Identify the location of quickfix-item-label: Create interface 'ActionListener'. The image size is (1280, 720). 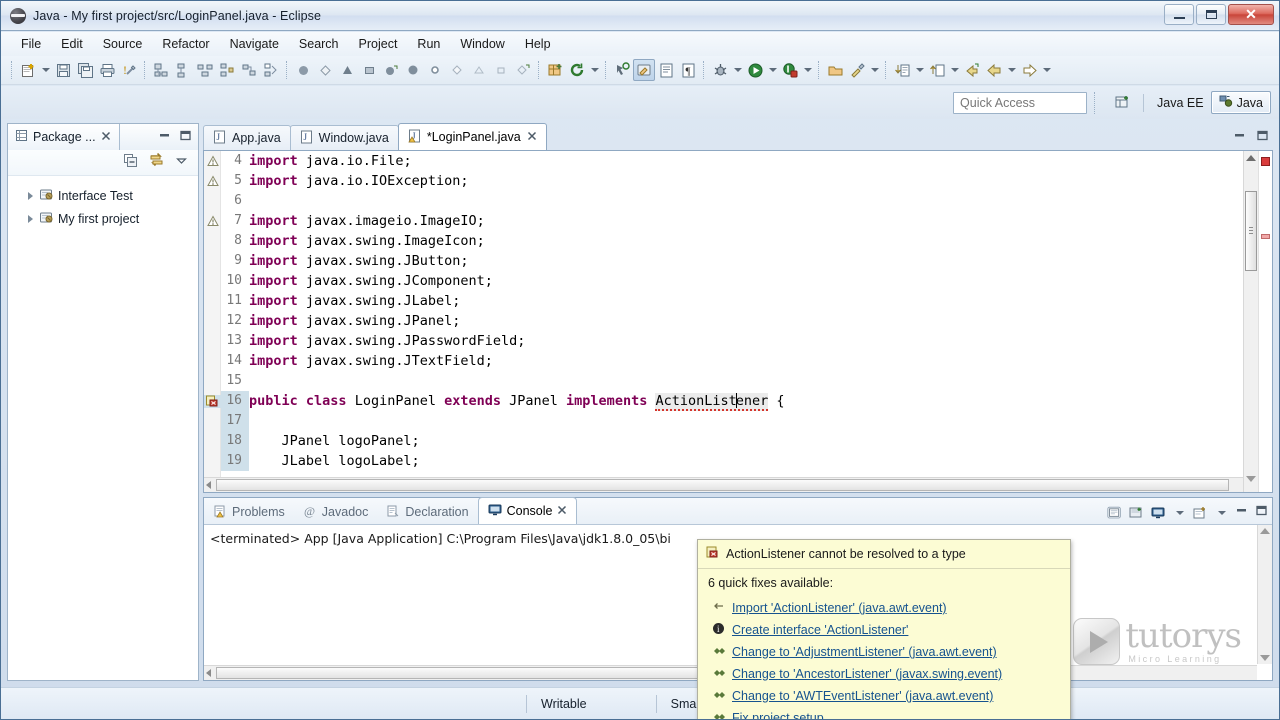
(820, 630).